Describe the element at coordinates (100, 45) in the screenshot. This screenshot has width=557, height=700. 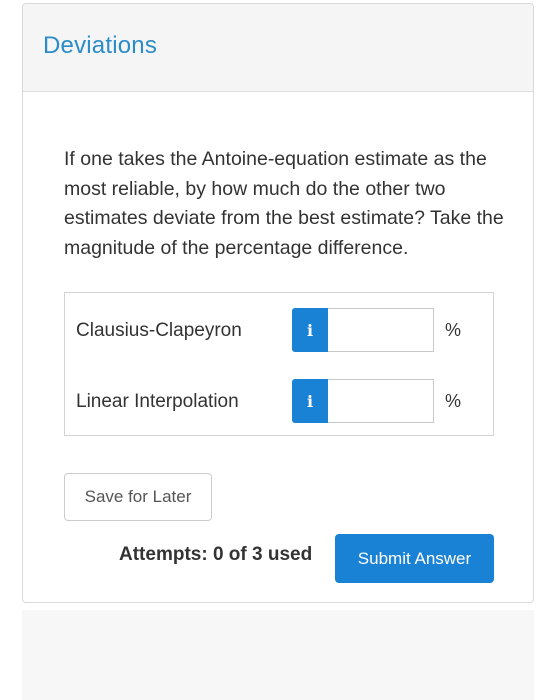
I see `card-title: Deviations` at that location.